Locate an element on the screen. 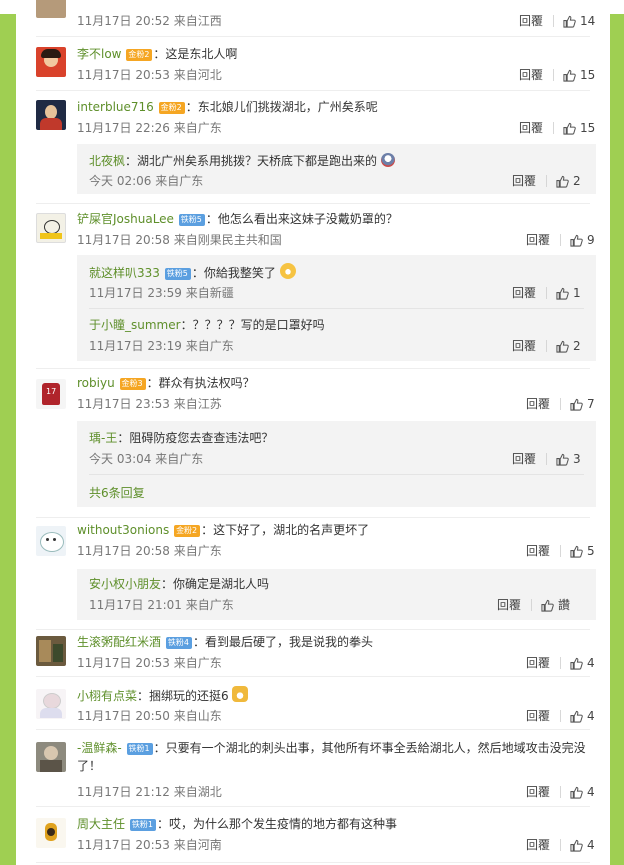 Image resolution: width=624 pixels, height=865 pixels. fan-badge: 铁粉4 is located at coordinates (178, 643).